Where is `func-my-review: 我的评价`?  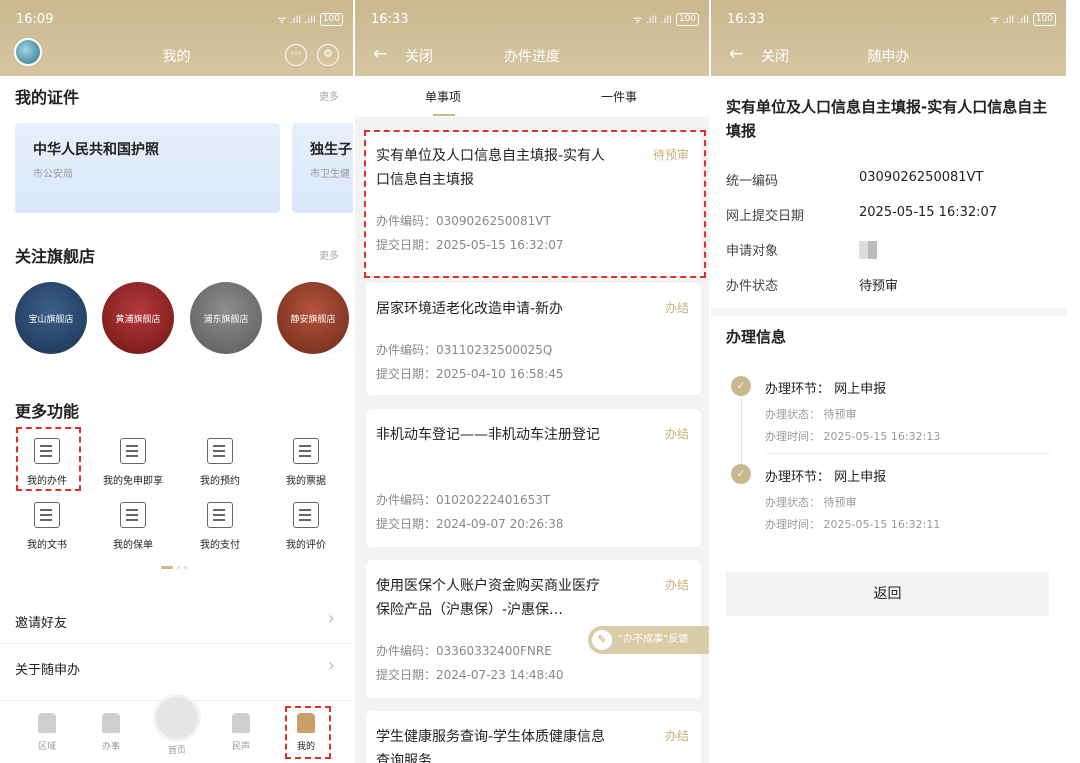
func-my-review: 我的评价 is located at coordinates (306, 526).